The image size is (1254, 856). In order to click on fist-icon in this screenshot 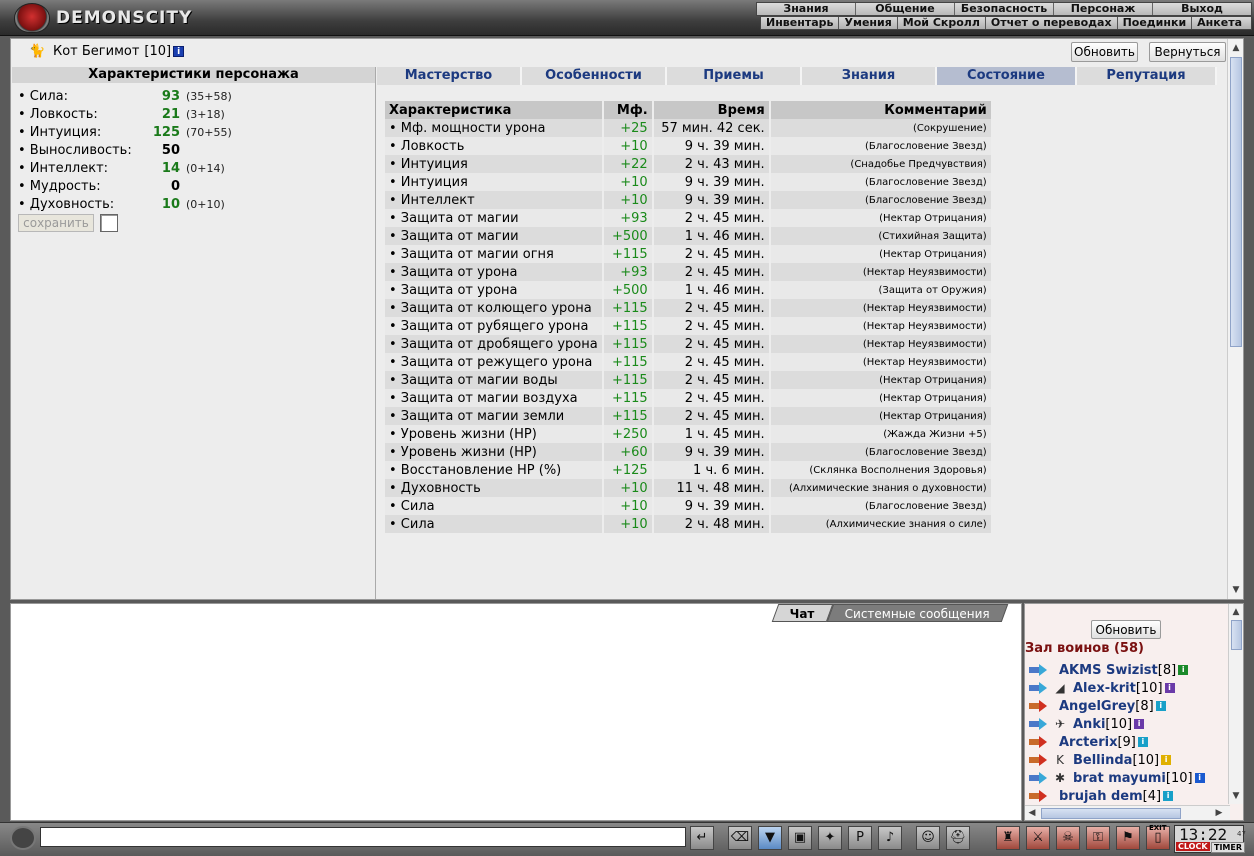, I will do `click(23, 838)`.